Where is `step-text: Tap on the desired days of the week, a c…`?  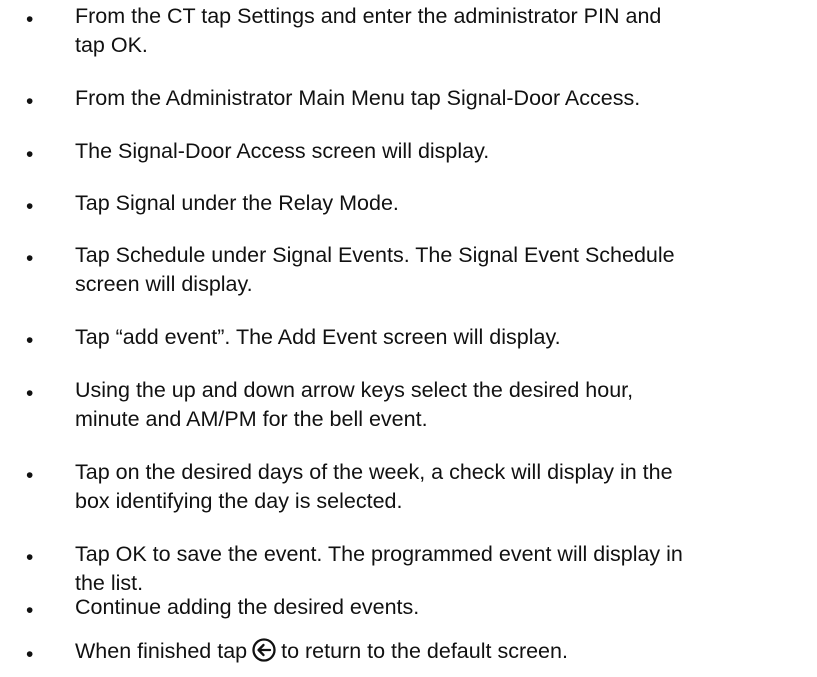 step-text: Tap on the desired days of the week, a c… is located at coordinates (374, 486).